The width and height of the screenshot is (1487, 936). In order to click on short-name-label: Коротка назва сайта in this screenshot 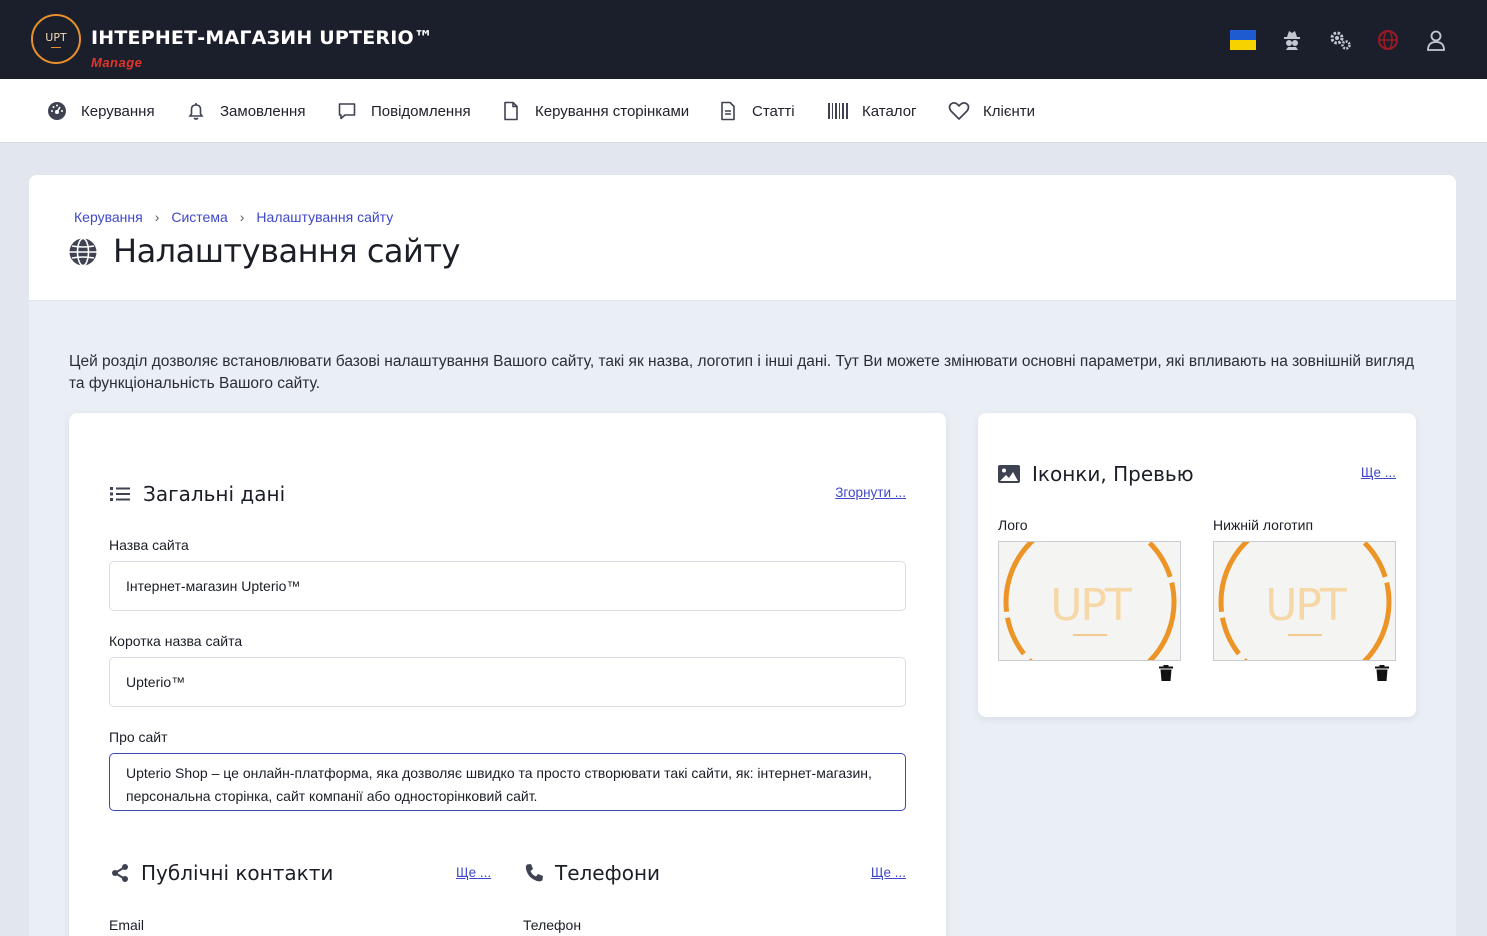, I will do `click(176, 641)`.